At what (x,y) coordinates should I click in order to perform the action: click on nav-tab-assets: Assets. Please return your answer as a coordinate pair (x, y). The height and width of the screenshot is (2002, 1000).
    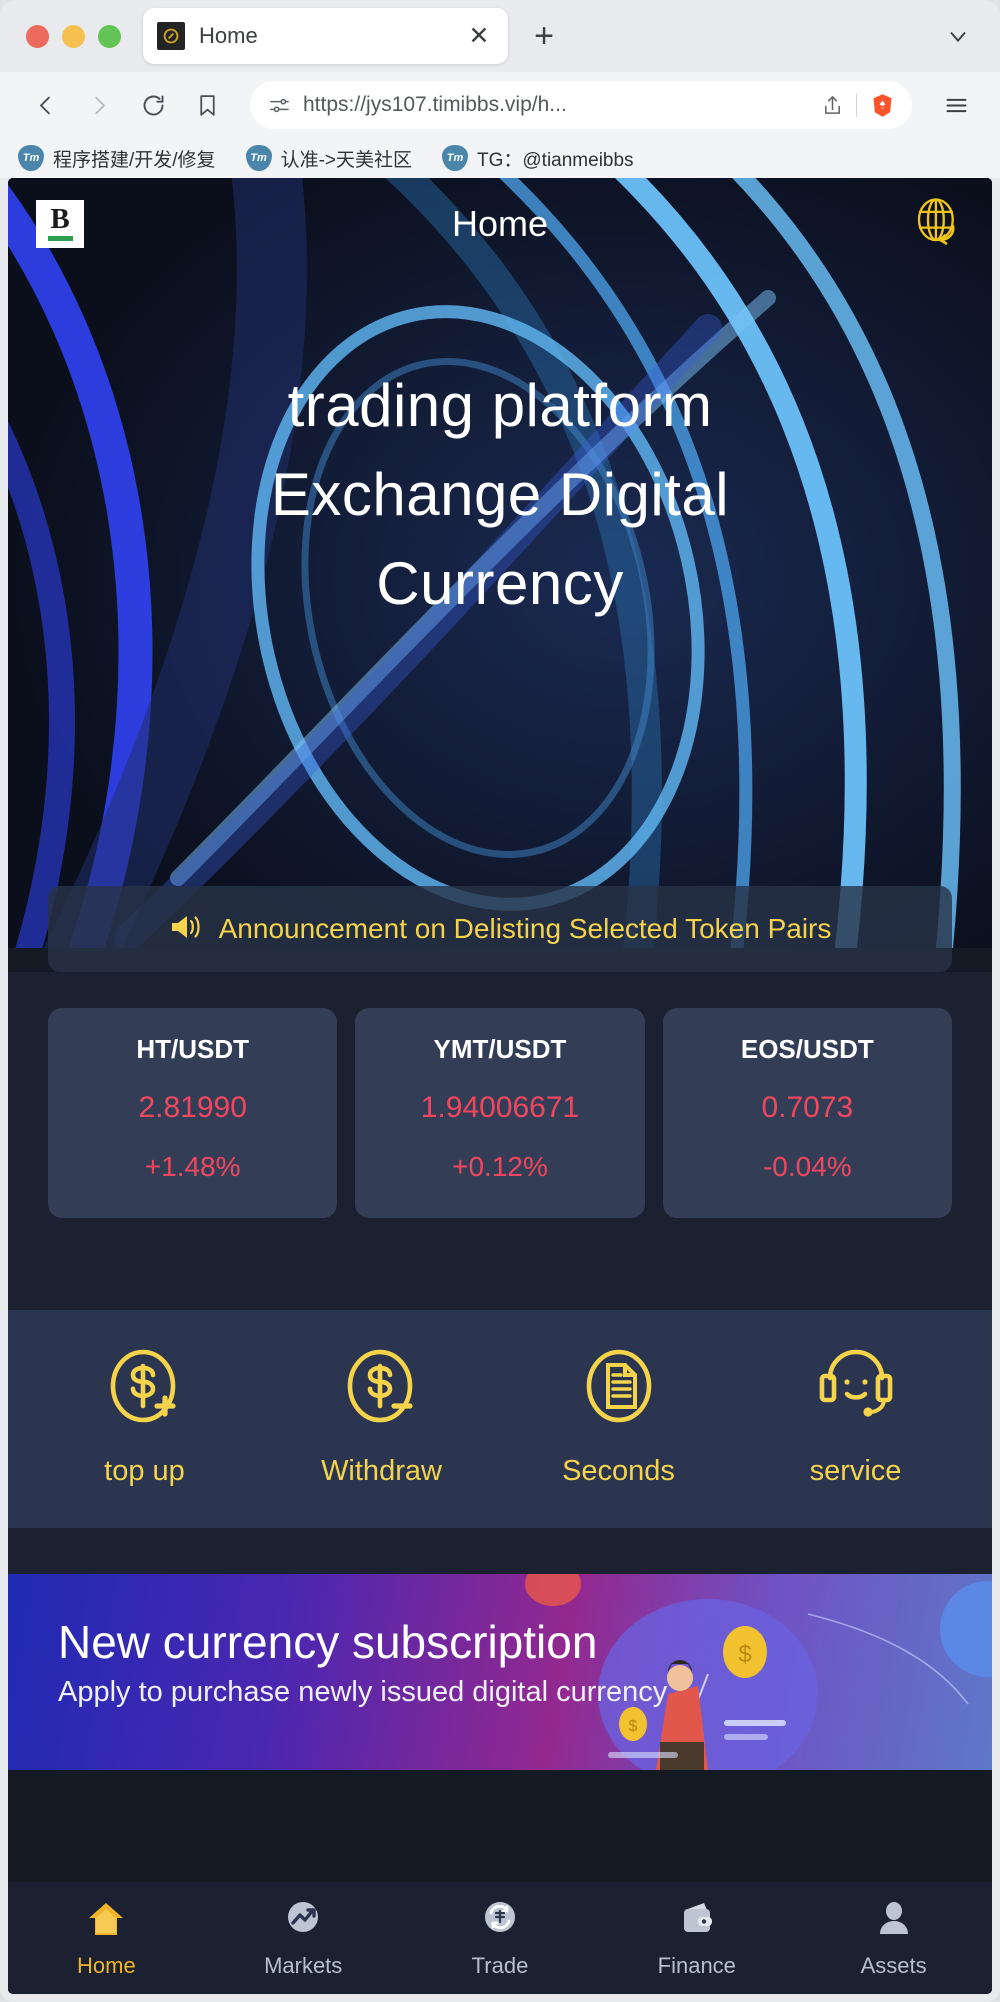
    Looking at the image, I should click on (893, 1938).